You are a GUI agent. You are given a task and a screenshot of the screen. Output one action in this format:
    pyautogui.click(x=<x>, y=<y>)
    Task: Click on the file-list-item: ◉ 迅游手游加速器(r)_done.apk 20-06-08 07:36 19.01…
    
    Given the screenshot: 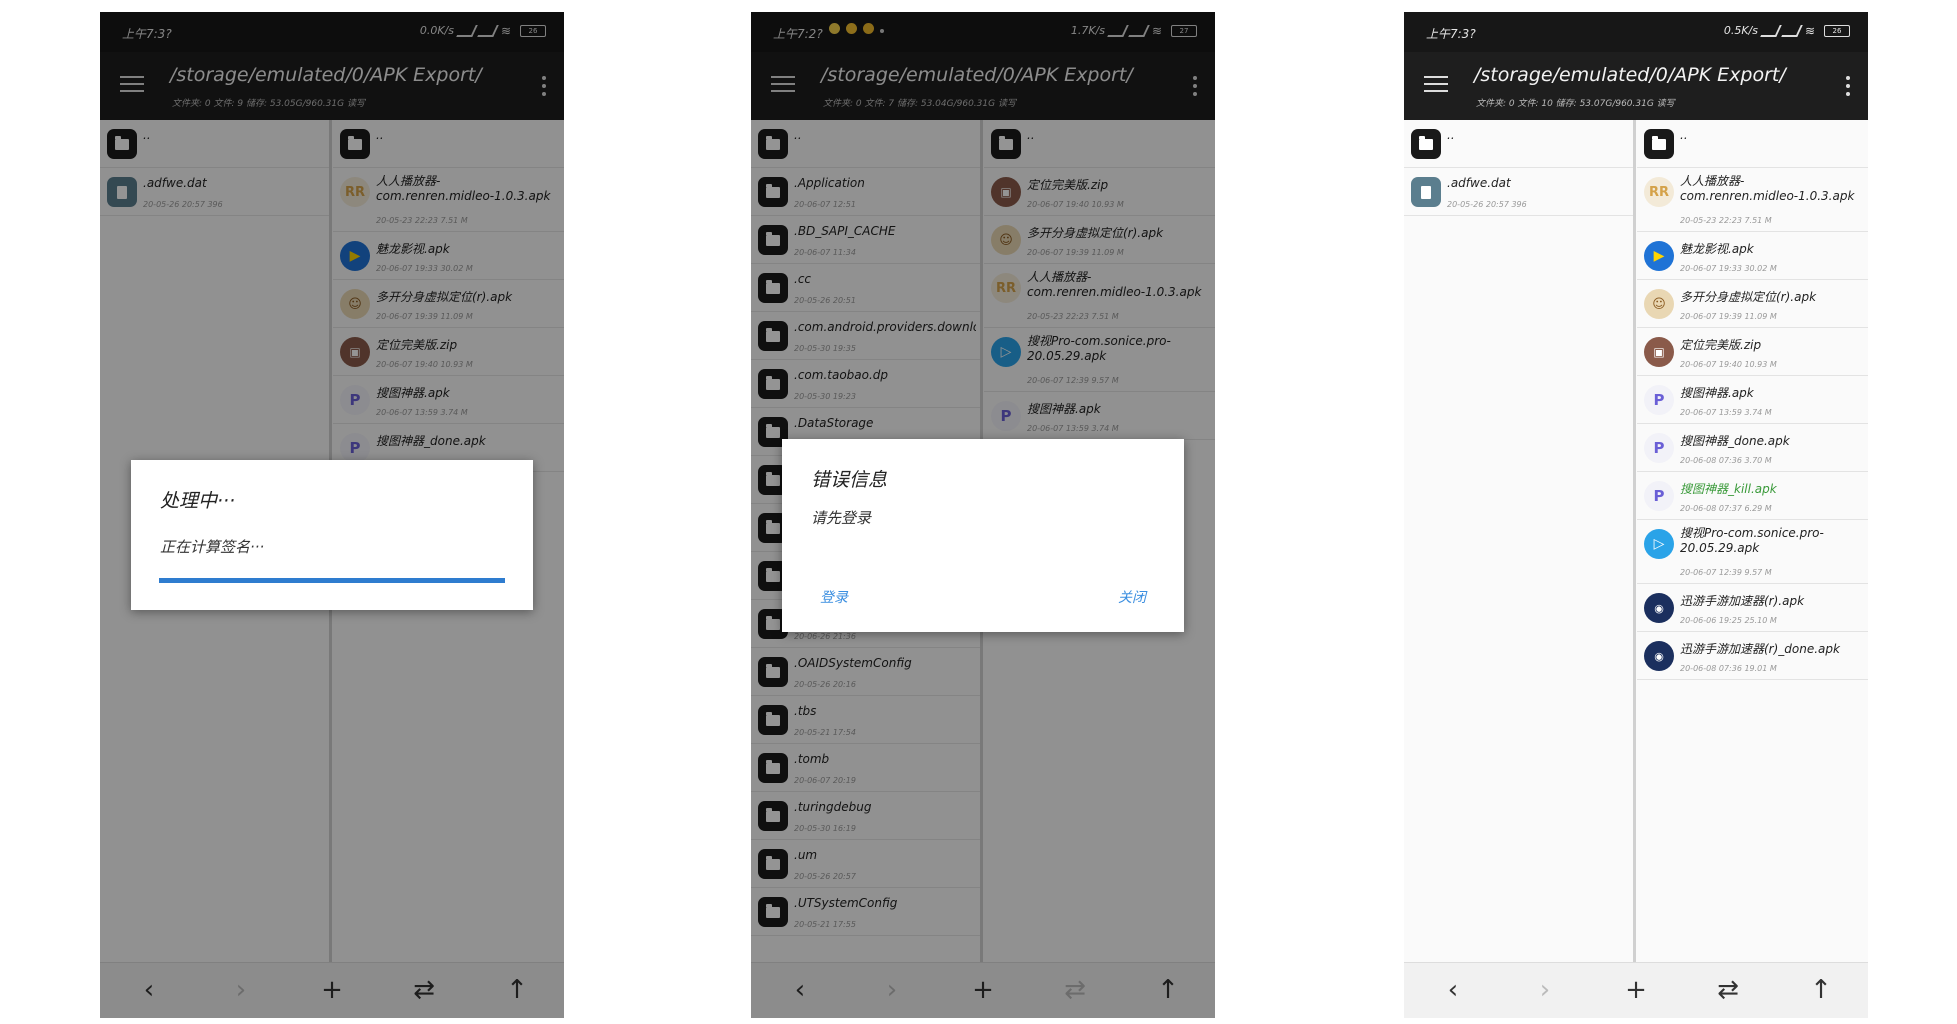 What is the action you would take?
    pyautogui.click(x=1752, y=656)
    